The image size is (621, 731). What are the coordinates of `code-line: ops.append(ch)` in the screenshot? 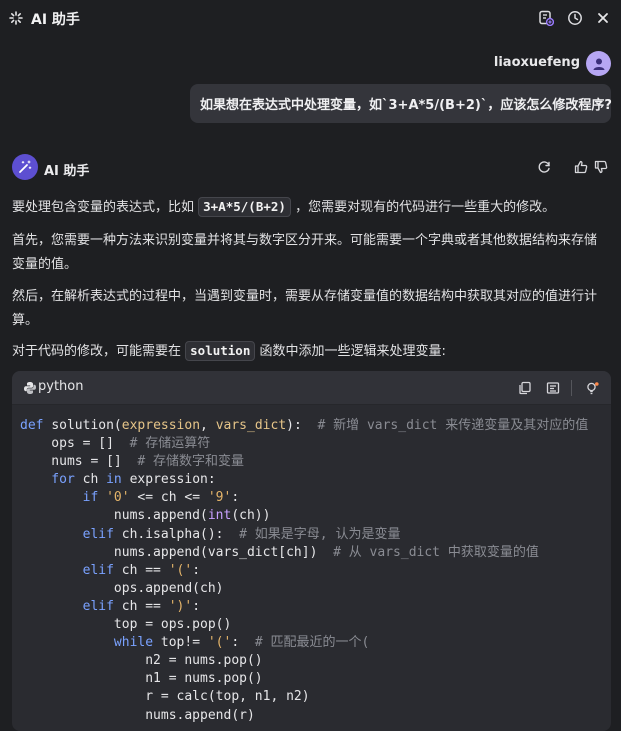 It's located at (315, 589).